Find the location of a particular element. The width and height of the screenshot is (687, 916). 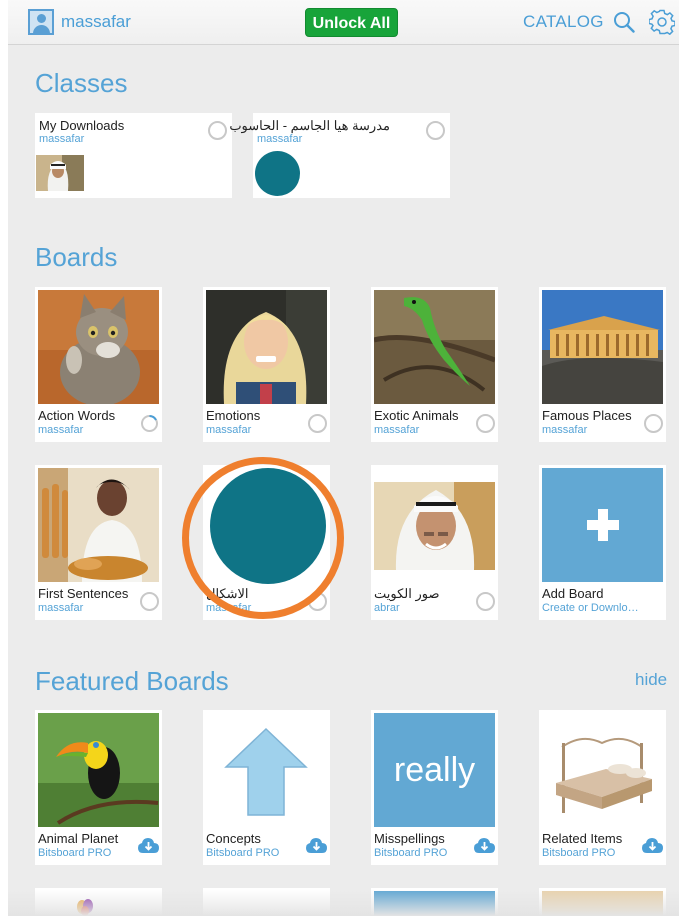

class-title: My Downloads is located at coordinates (82, 125).